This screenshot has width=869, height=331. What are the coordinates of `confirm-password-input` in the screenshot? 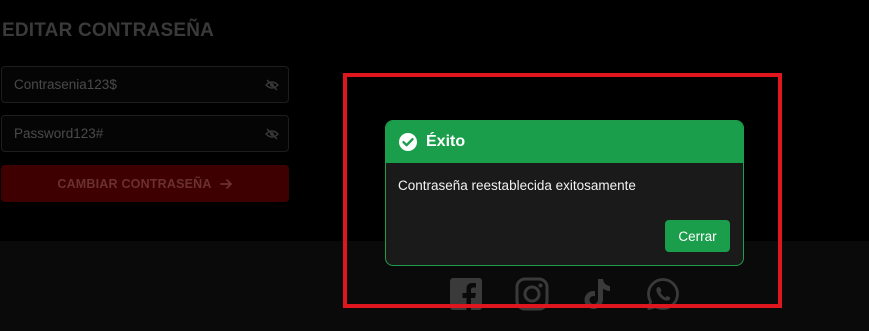 It's located at (133, 133).